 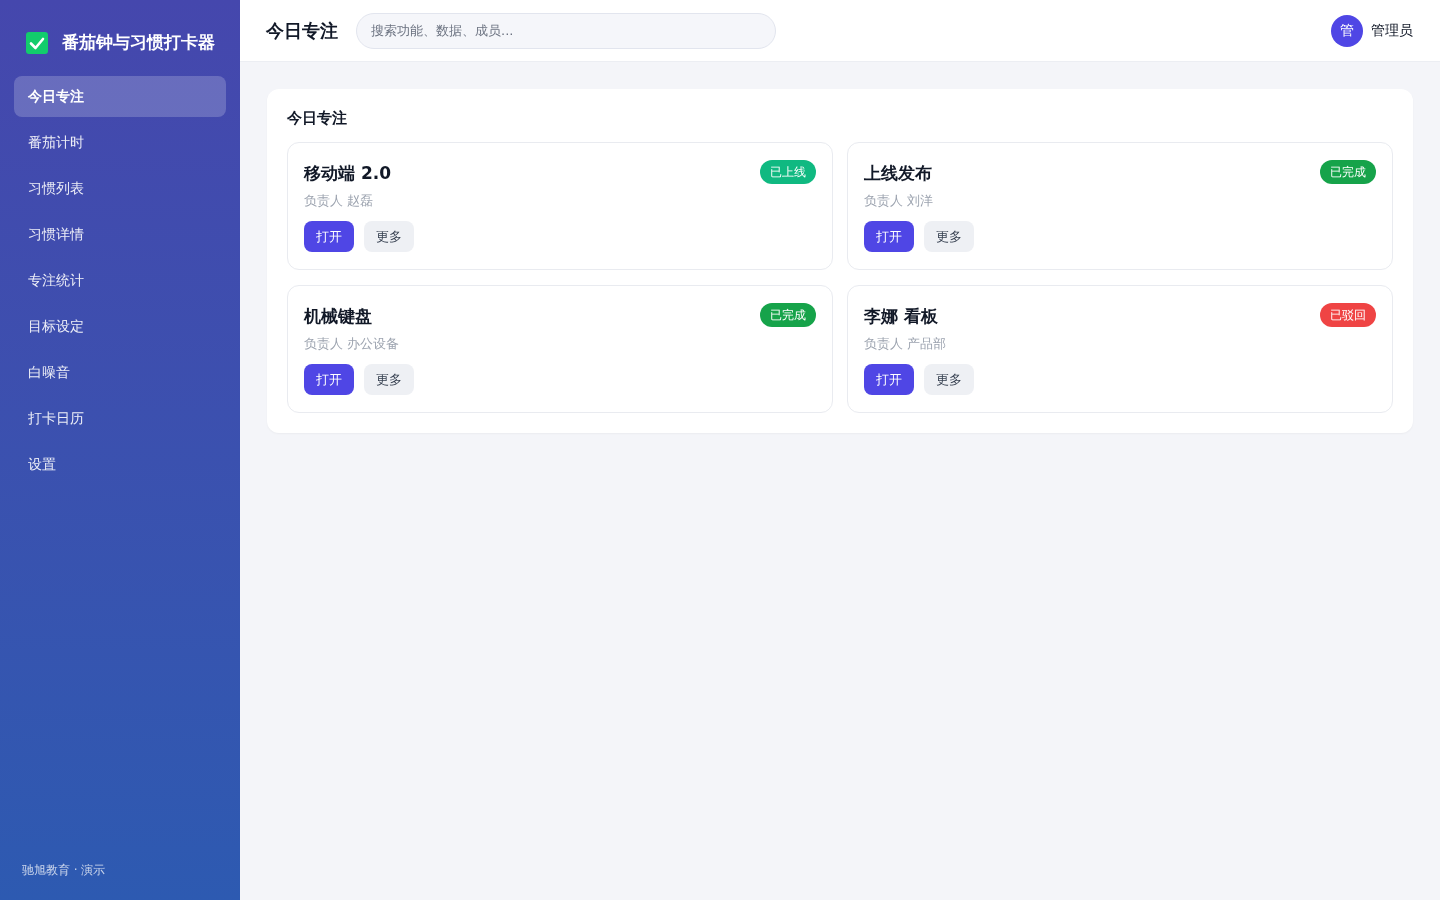 I want to click on owner-text: 负责人 赵磊, so click(x=339, y=200).